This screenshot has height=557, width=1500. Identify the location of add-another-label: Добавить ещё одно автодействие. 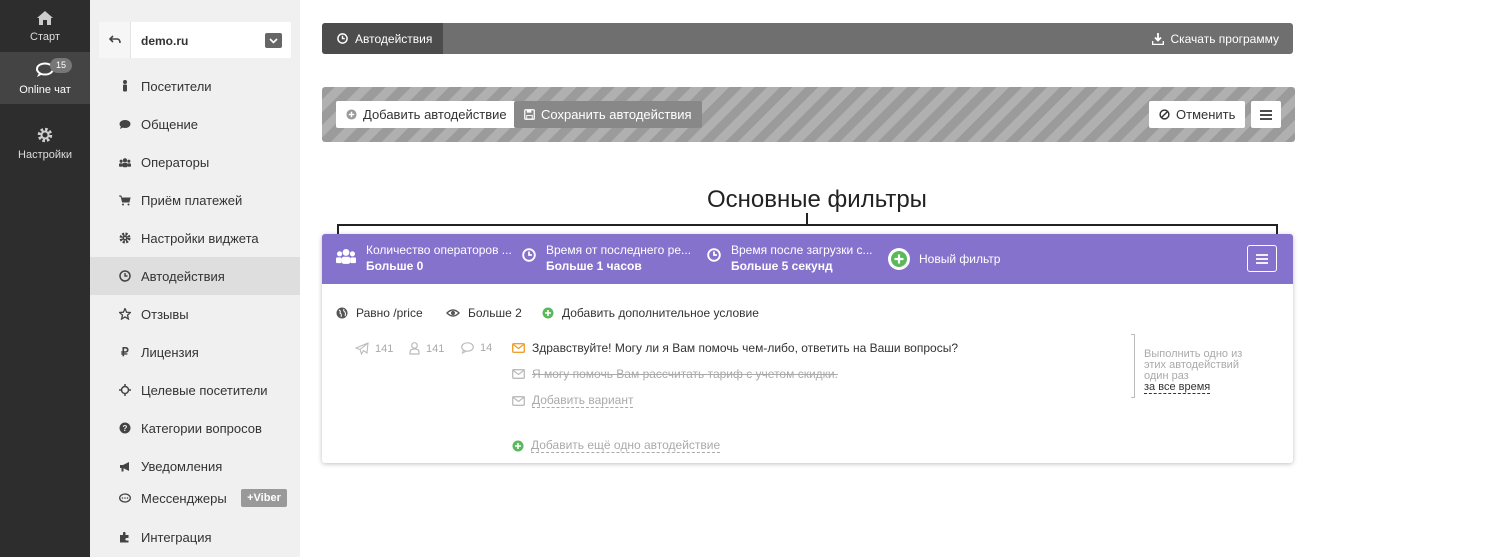
(626, 445).